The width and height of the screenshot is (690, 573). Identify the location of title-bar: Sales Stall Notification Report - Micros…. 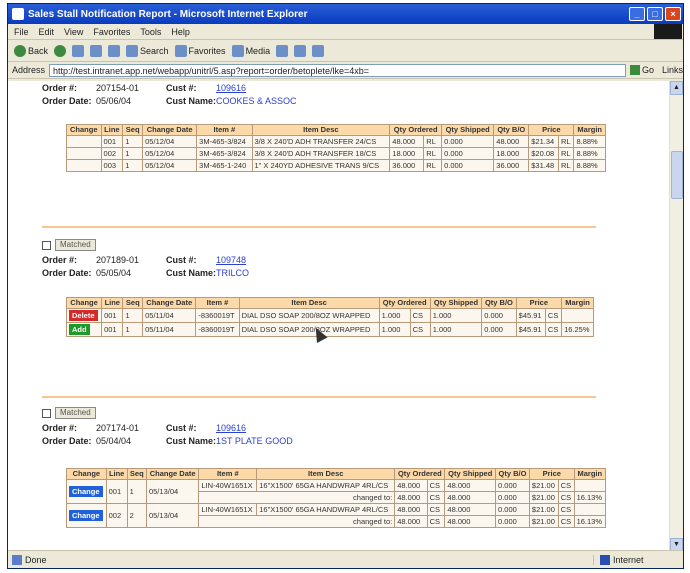
(345, 14).